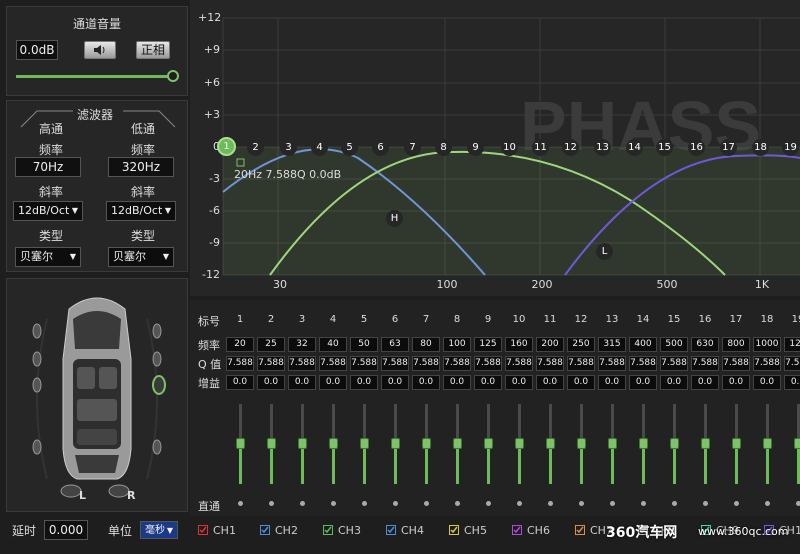 The image size is (800, 554). I want to click on gain-value-field: 0.0dB, so click(37, 50).